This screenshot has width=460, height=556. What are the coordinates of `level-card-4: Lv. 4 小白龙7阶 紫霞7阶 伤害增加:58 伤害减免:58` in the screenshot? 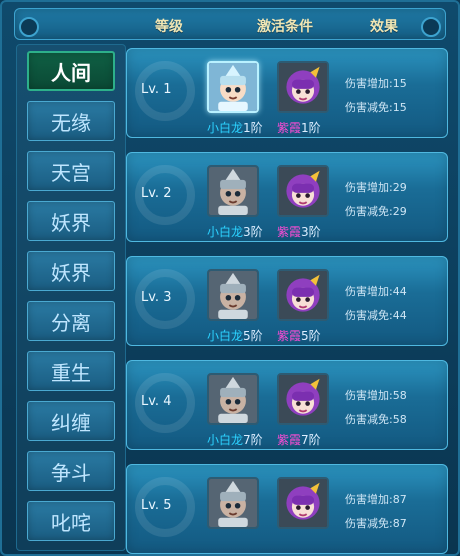 It's located at (287, 405).